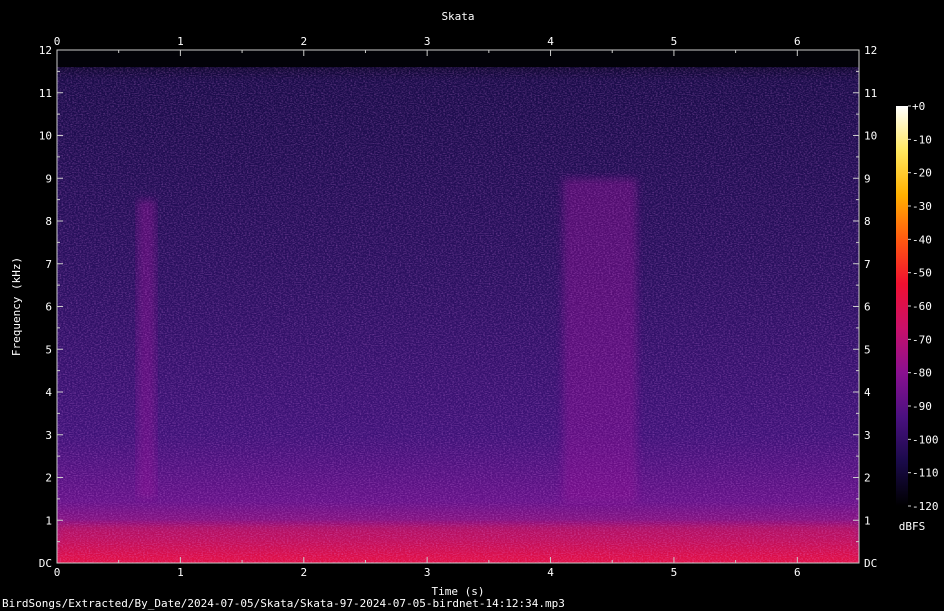  Describe the element at coordinates (45, 50) in the screenshot. I see `y-tick-label: 12` at that location.